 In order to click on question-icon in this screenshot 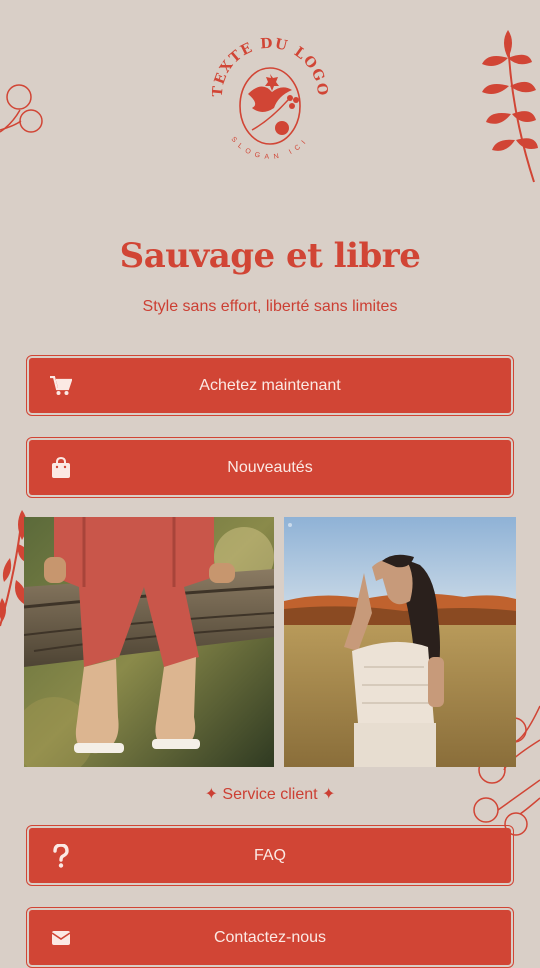, I will do `click(61, 855)`.